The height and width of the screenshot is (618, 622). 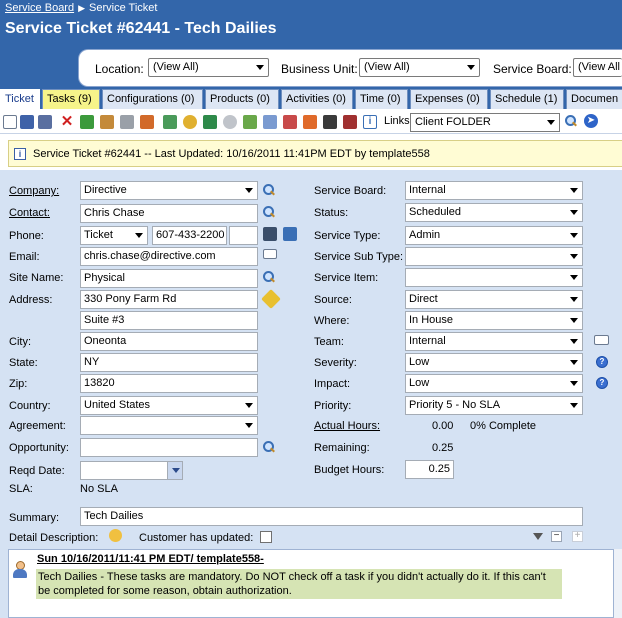 I want to click on edit-icon, so click(x=170, y=122).